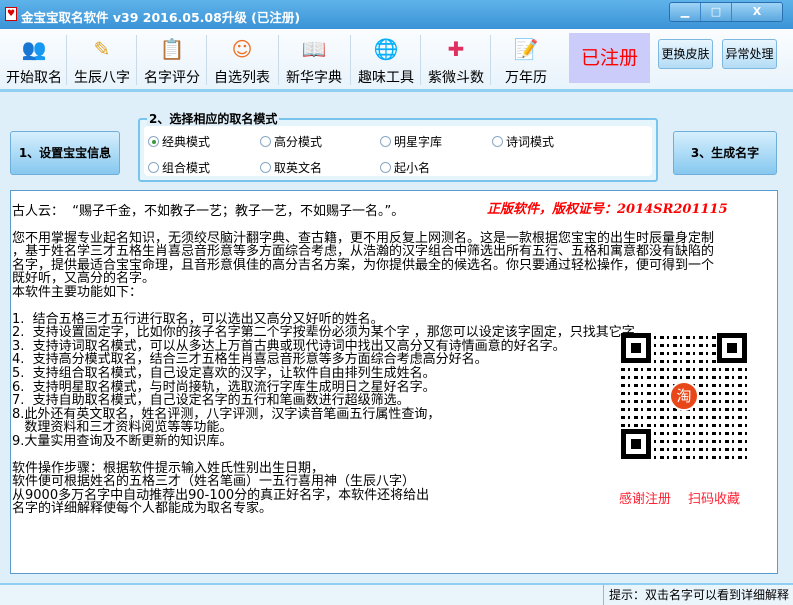 This screenshot has width=793, height=605. I want to click on minimize-button: ▁, so click(685, 12).